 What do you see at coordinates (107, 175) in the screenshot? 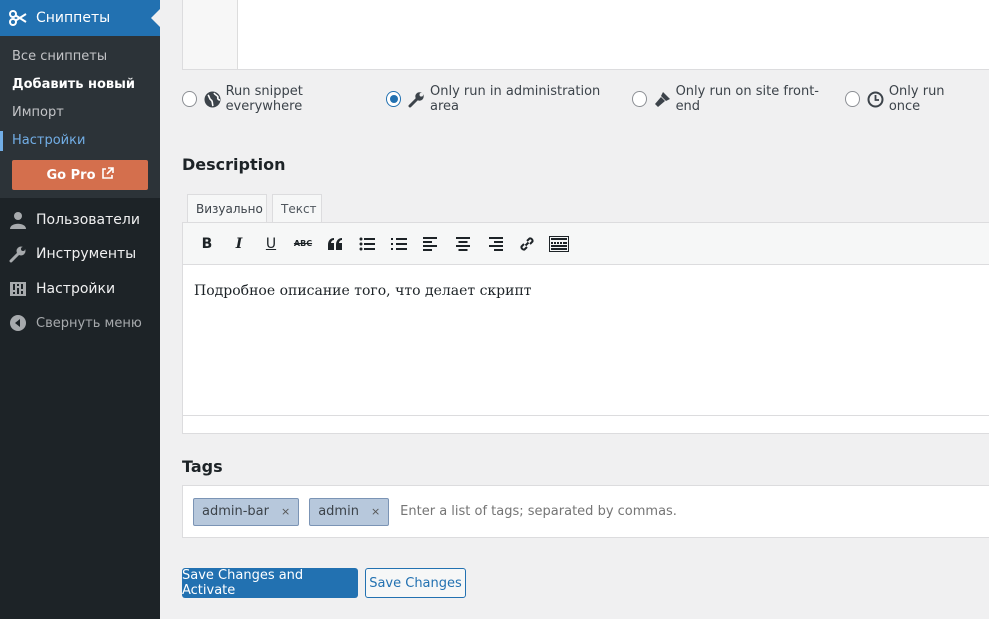
I see `external-link-icon` at bounding box center [107, 175].